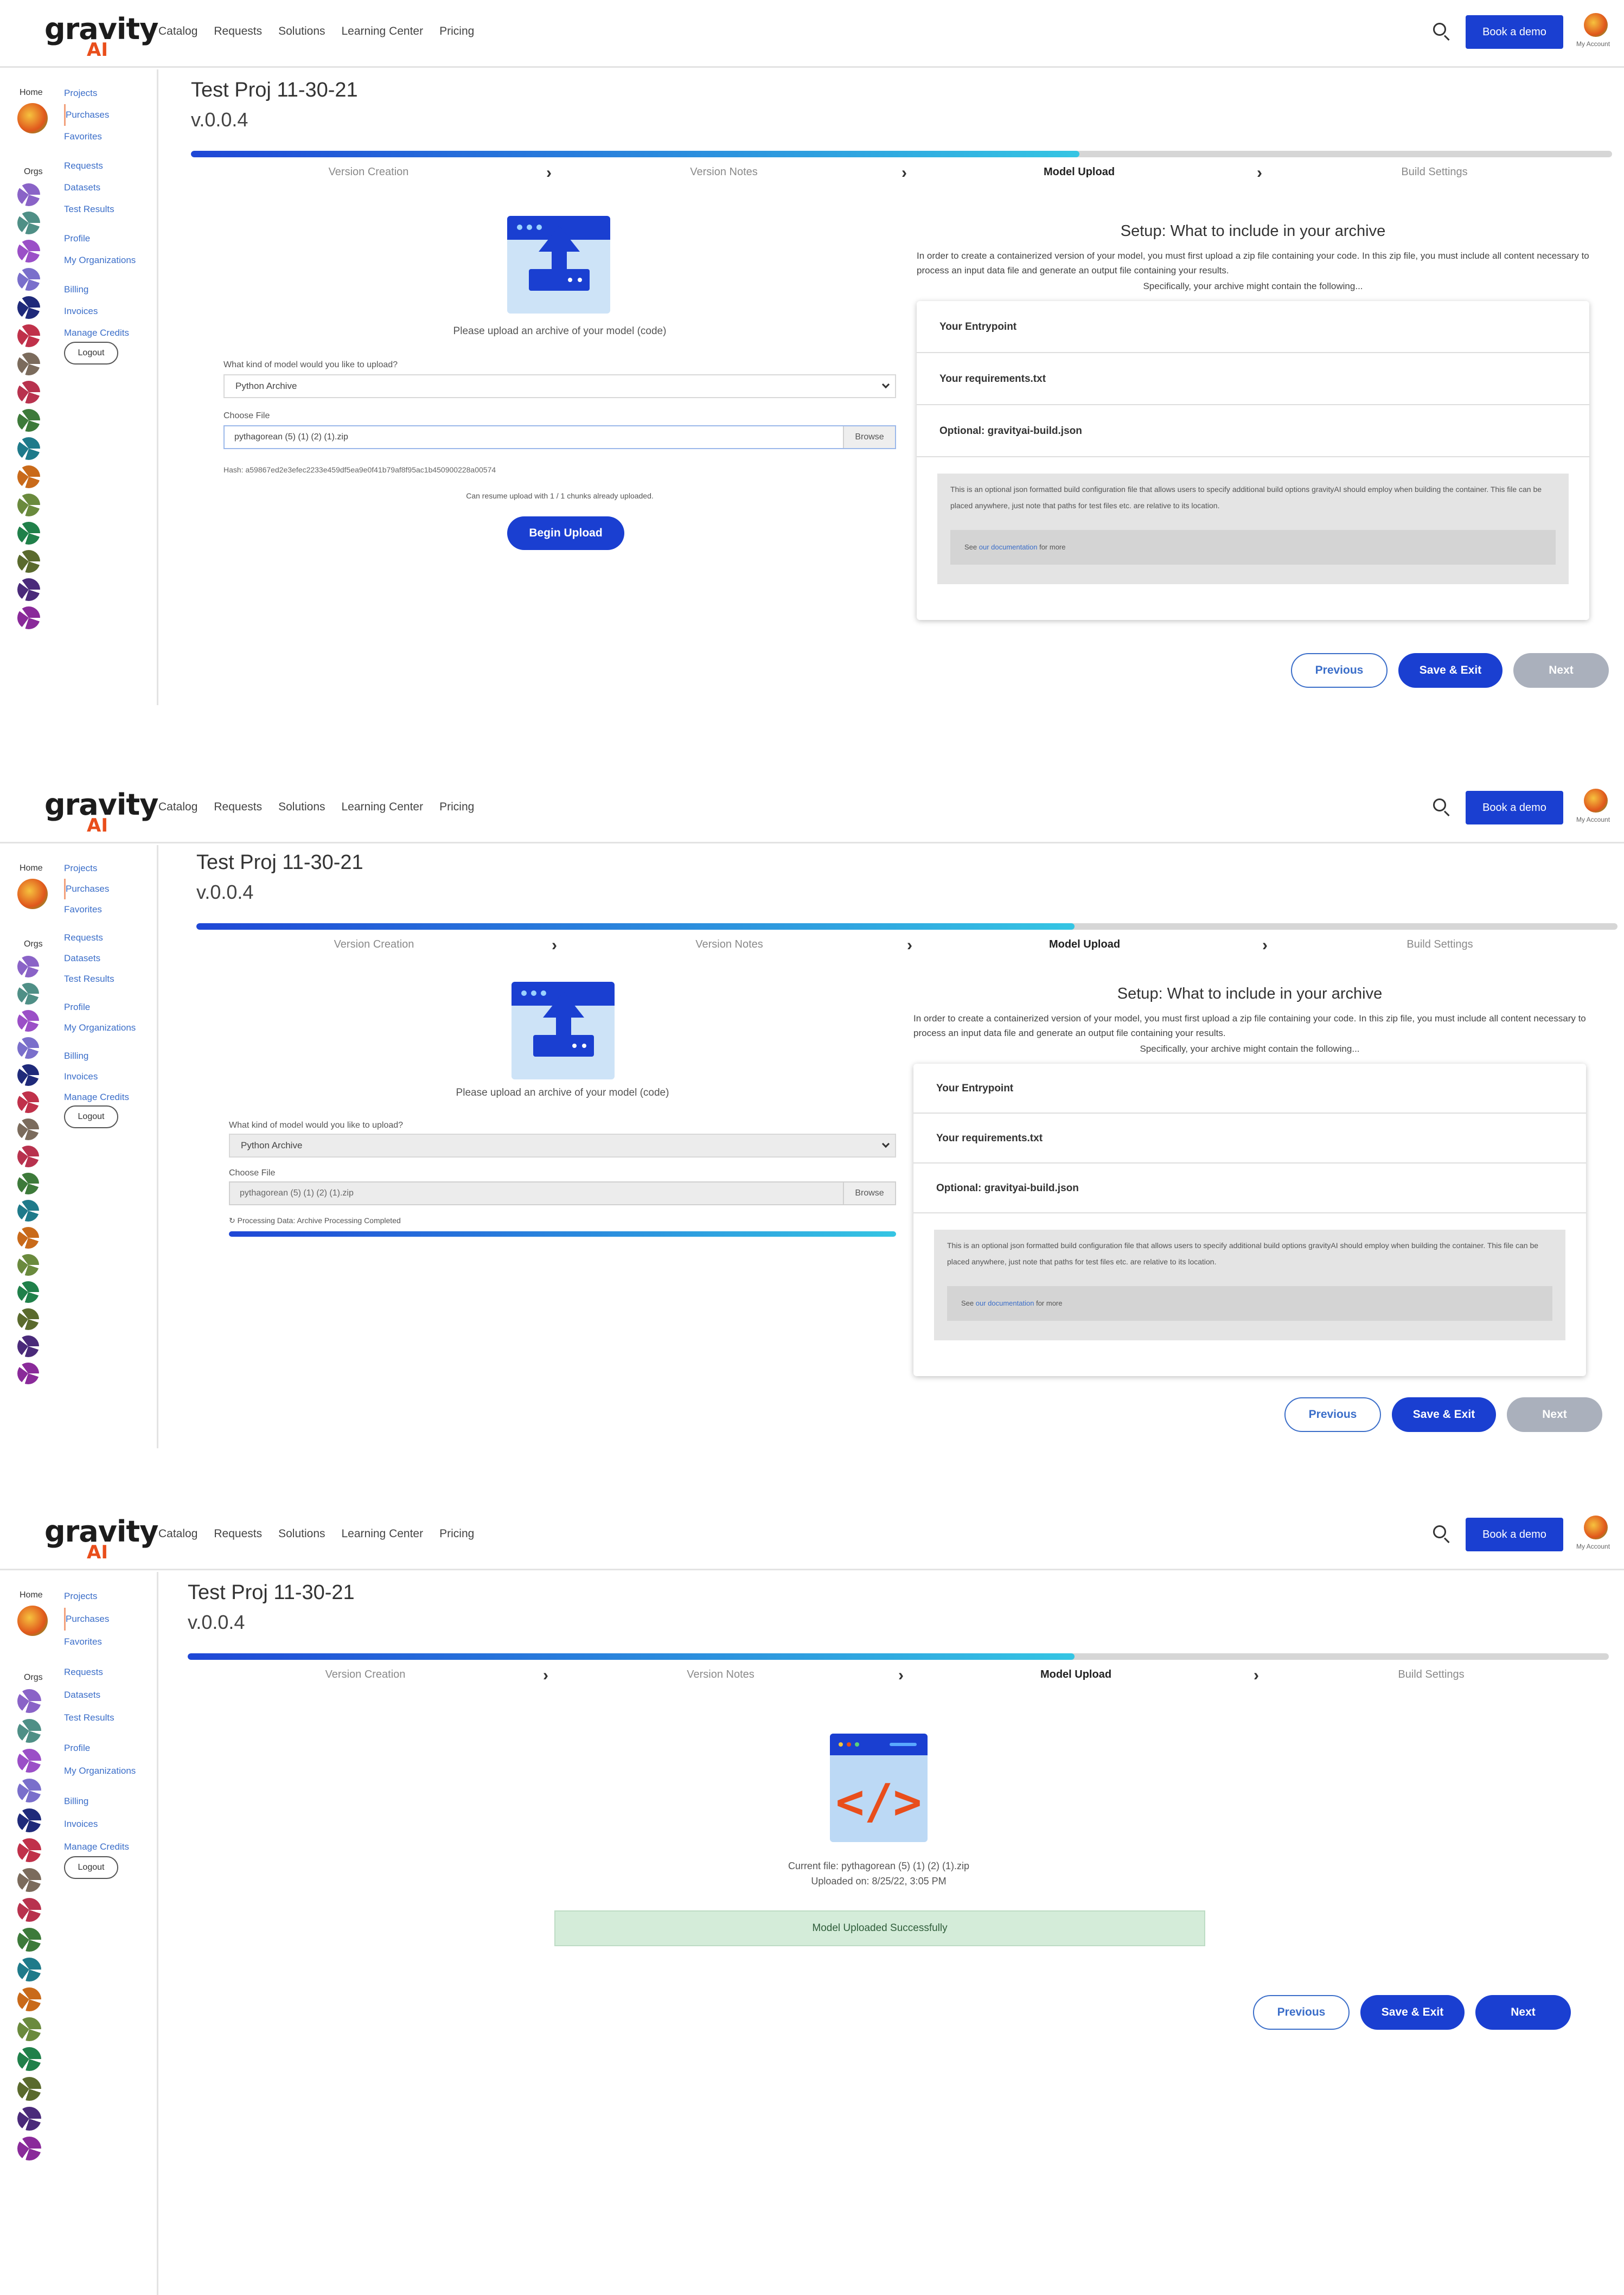 Image resolution: width=1624 pixels, height=2295 pixels. What do you see at coordinates (301, 1533) in the screenshot?
I see `nav-link-solutions: Solutions` at bounding box center [301, 1533].